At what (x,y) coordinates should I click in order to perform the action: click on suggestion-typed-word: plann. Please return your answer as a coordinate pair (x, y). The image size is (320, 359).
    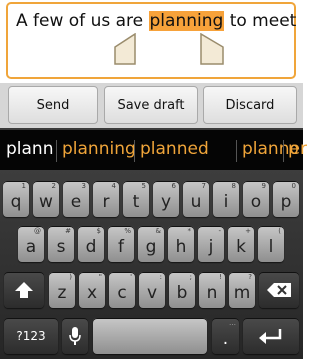
    Looking at the image, I should click on (29, 149).